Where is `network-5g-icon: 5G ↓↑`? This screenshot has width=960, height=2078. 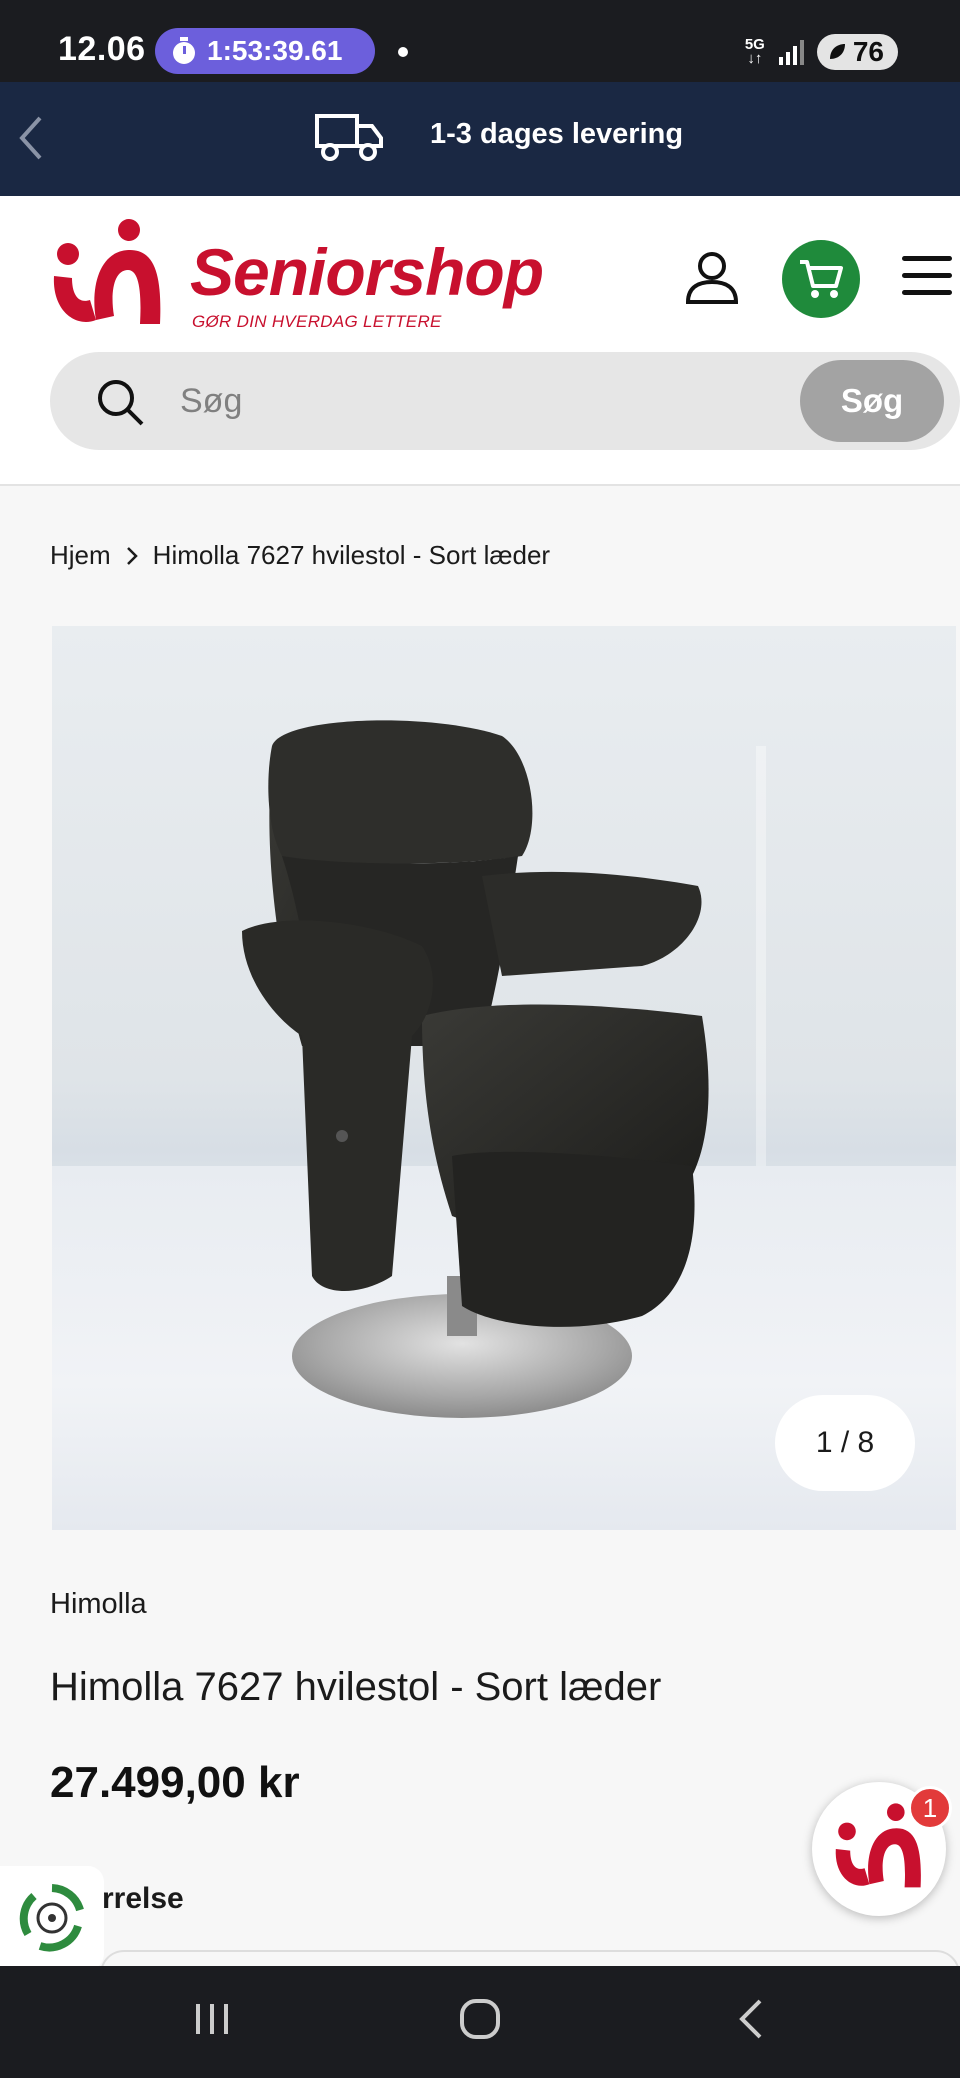 network-5g-icon: 5G ↓↑ is located at coordinates (754, 51).